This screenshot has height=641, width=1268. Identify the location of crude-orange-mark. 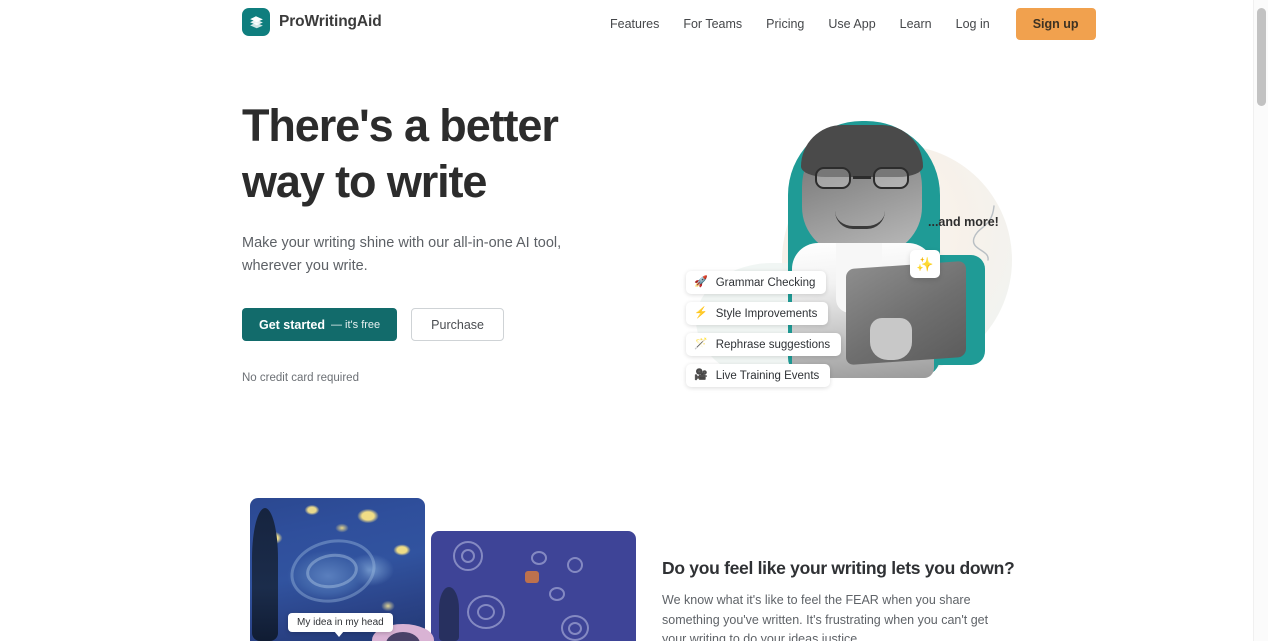
(532, 577).